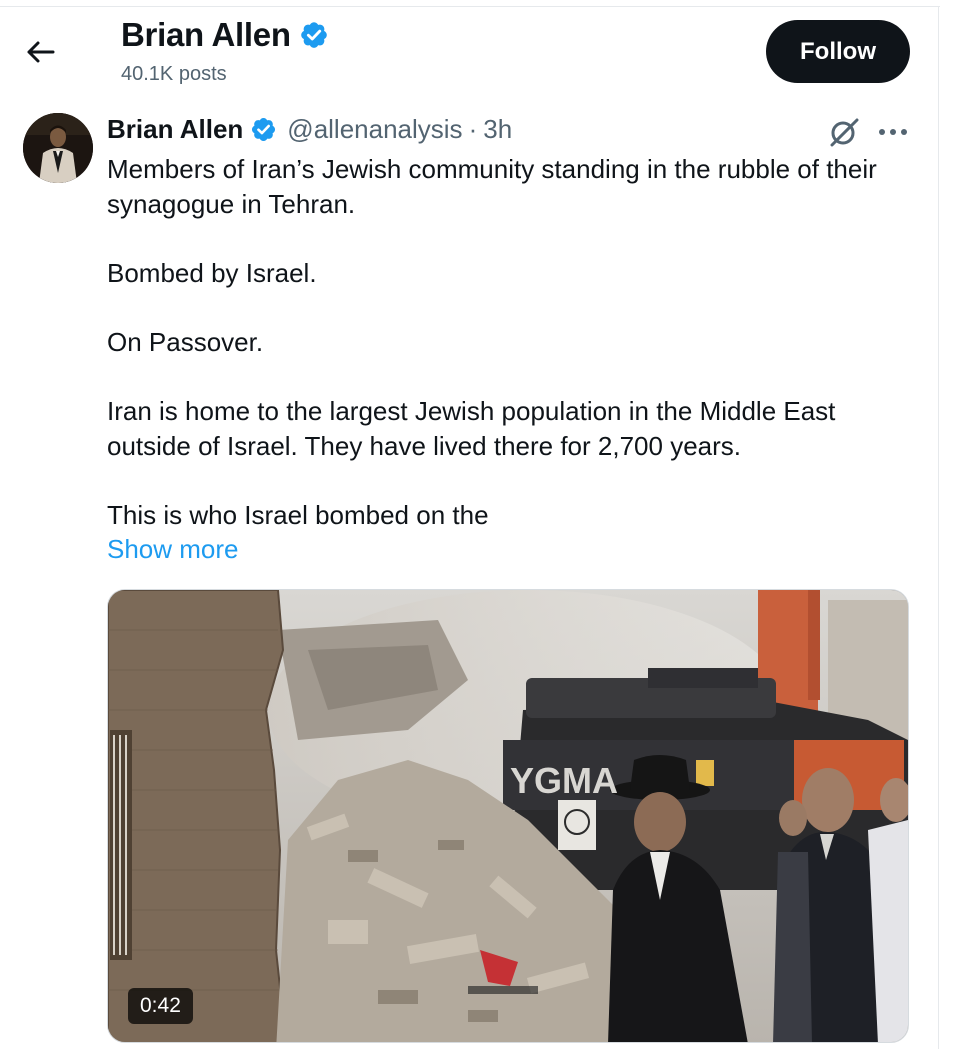  Describe the element at coordinates (175, 129) in the screenshot. I see `author-name: Brian Allen` at that location.